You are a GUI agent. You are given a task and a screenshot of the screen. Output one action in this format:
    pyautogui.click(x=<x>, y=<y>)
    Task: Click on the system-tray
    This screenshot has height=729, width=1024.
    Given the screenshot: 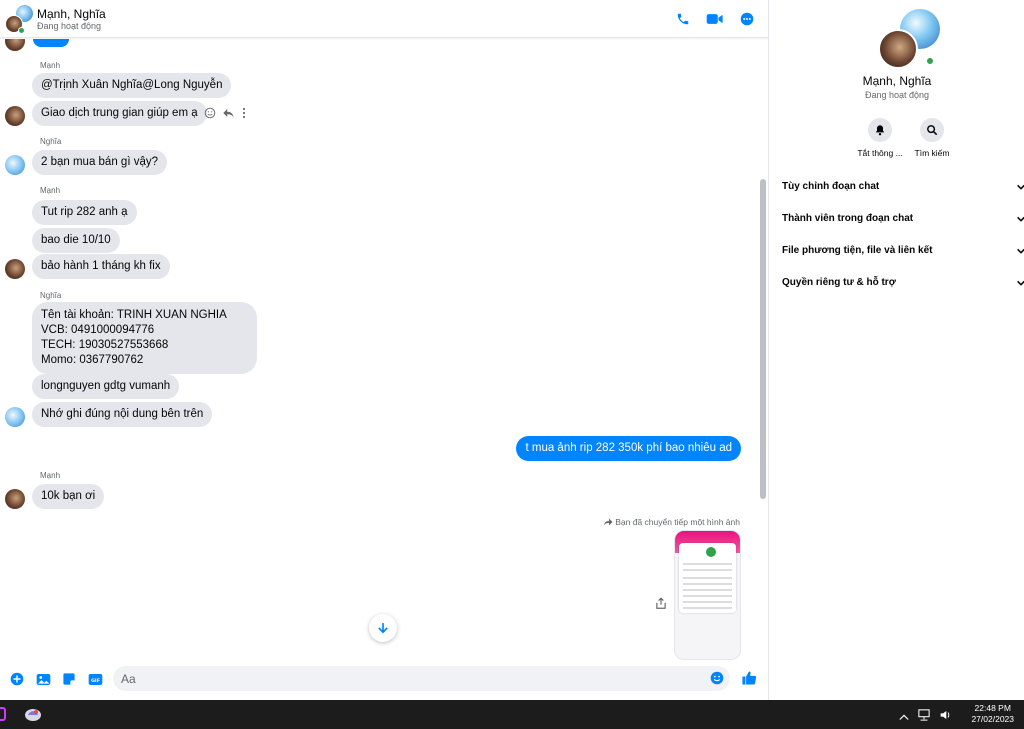 What is the action you would take?
    pyautogui.click(x=925, y=717)
    